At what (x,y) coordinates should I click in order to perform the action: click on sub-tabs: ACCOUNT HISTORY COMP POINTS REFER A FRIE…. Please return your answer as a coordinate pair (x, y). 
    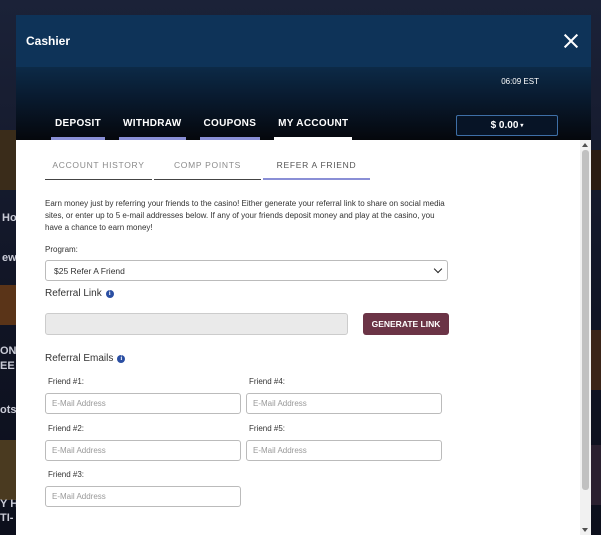
    Looking at the image, I should click on (312, 170).